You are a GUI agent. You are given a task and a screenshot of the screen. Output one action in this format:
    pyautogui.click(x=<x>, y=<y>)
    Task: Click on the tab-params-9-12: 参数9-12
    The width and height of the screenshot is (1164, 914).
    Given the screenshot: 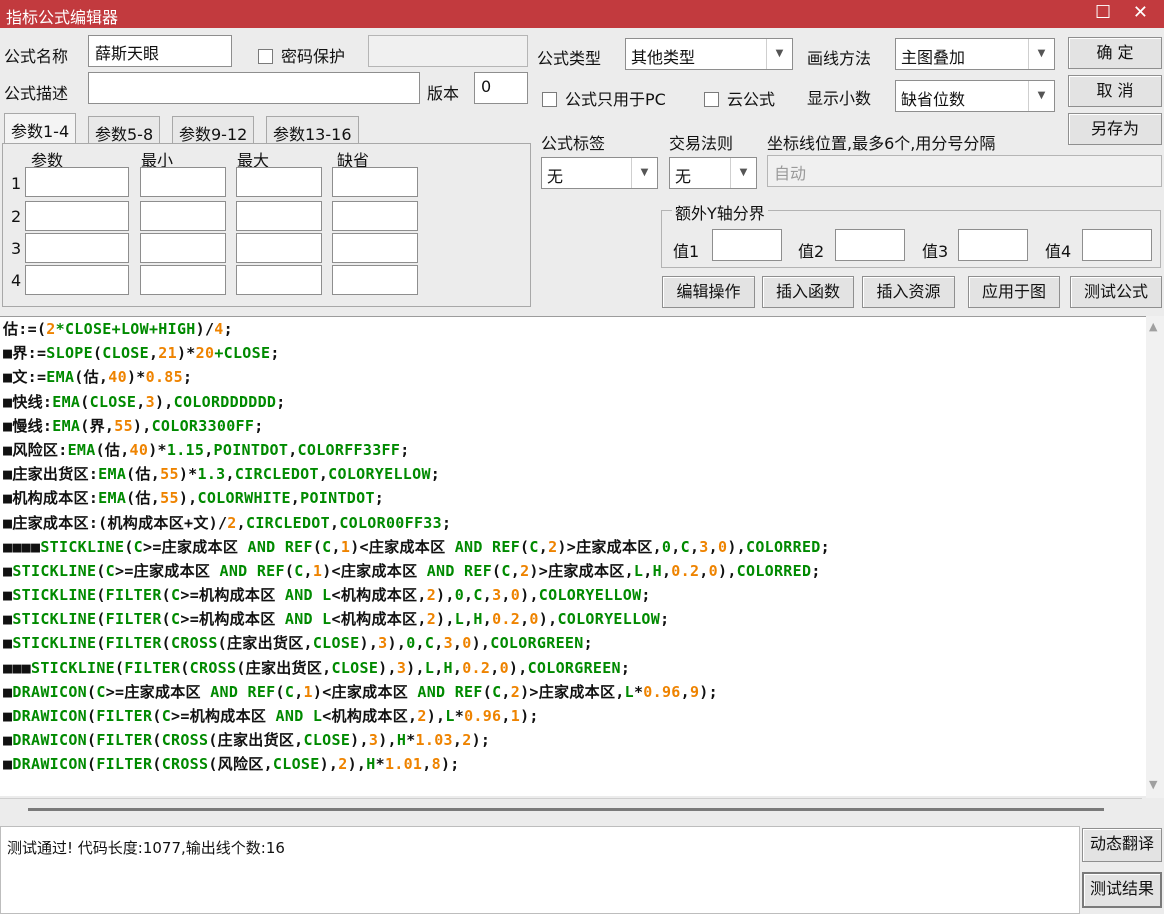 What is the action you would take?
    pyautogui.click(x=213, y=130)
    